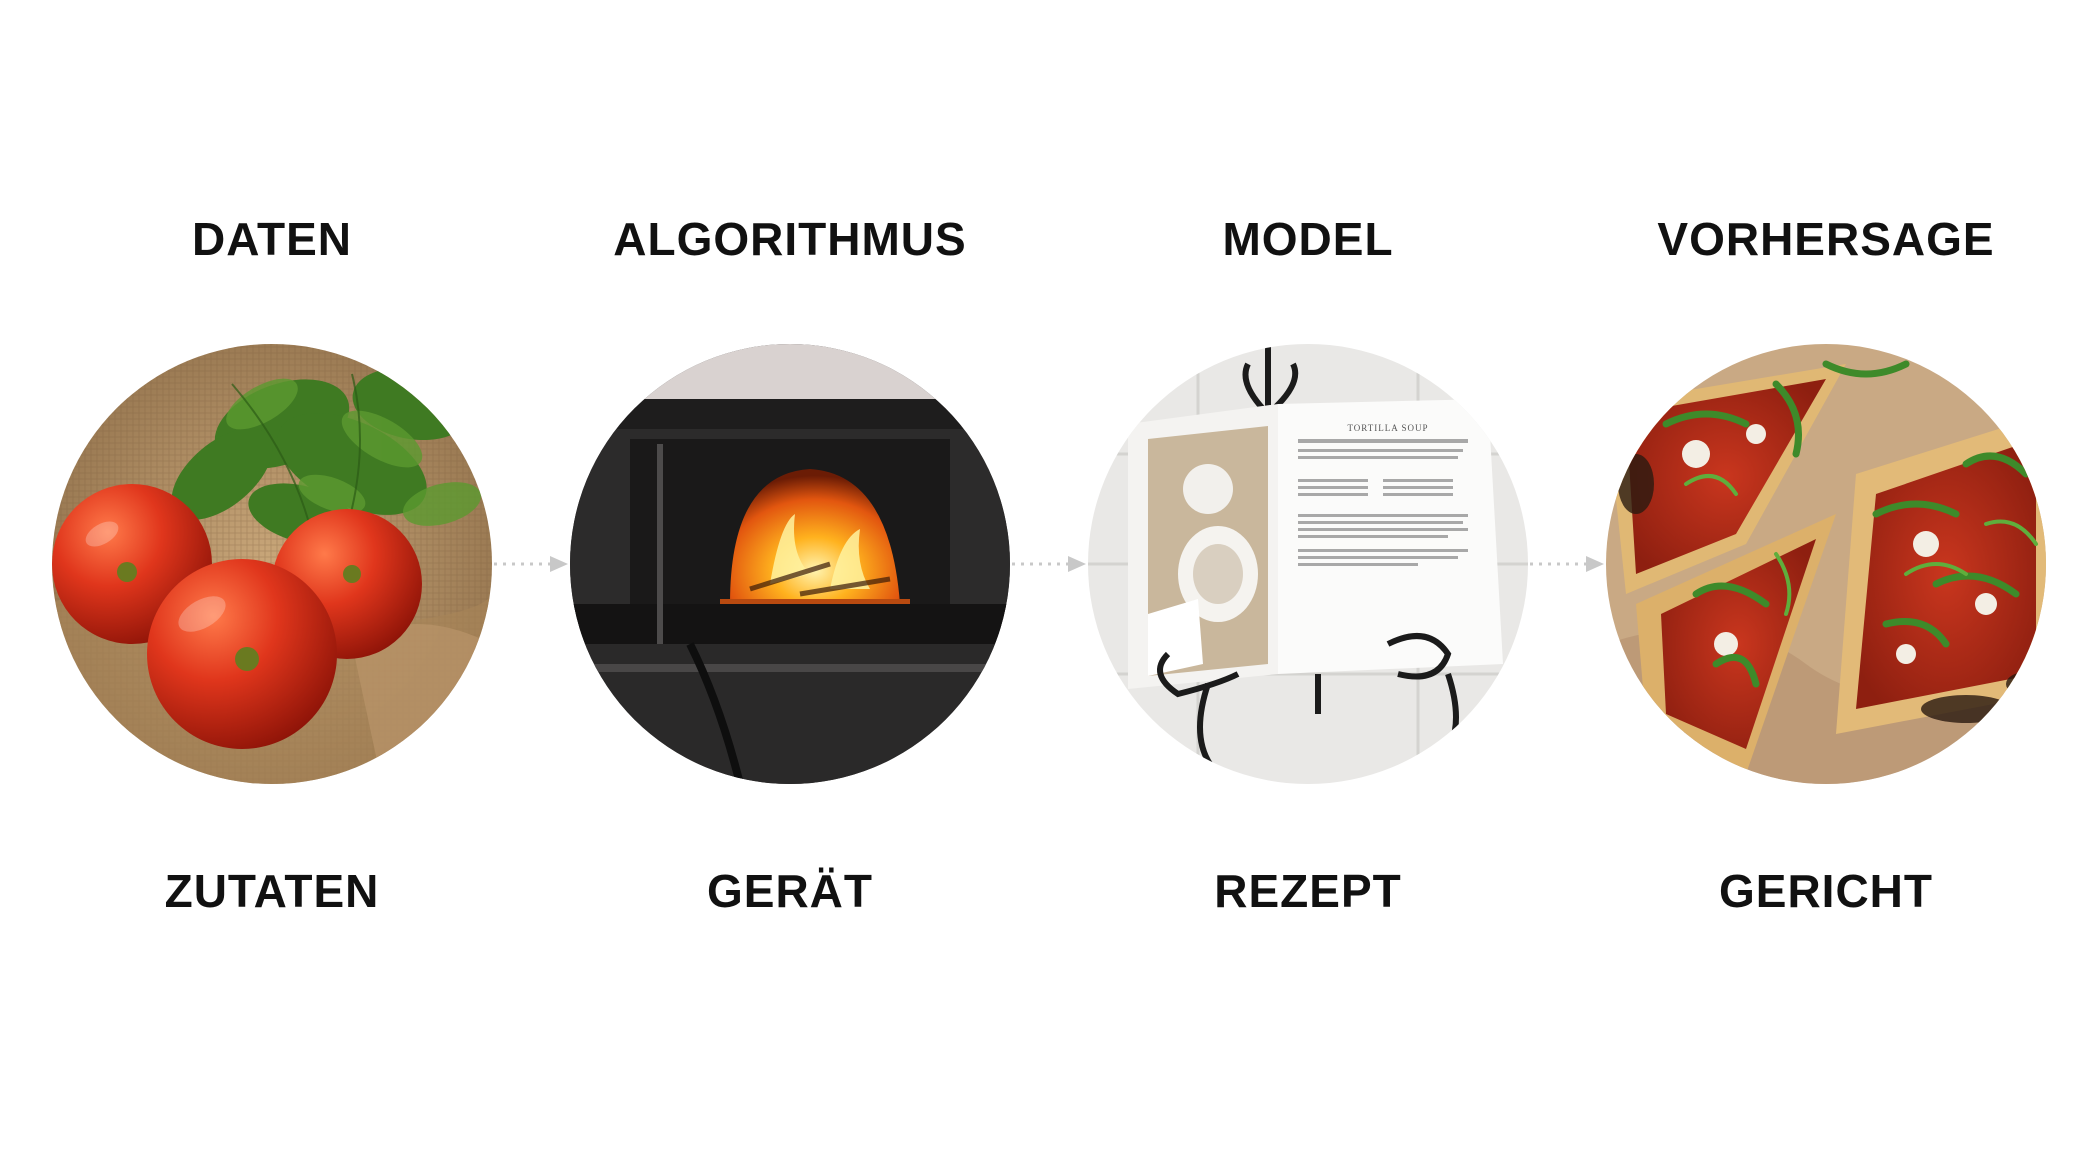 Image resolution: width=2078 pixels, height=1168 pixels. Describe the element at coordinates (272, 564) in the screenshot. I see `tomatoes-basil-photo` at that location.